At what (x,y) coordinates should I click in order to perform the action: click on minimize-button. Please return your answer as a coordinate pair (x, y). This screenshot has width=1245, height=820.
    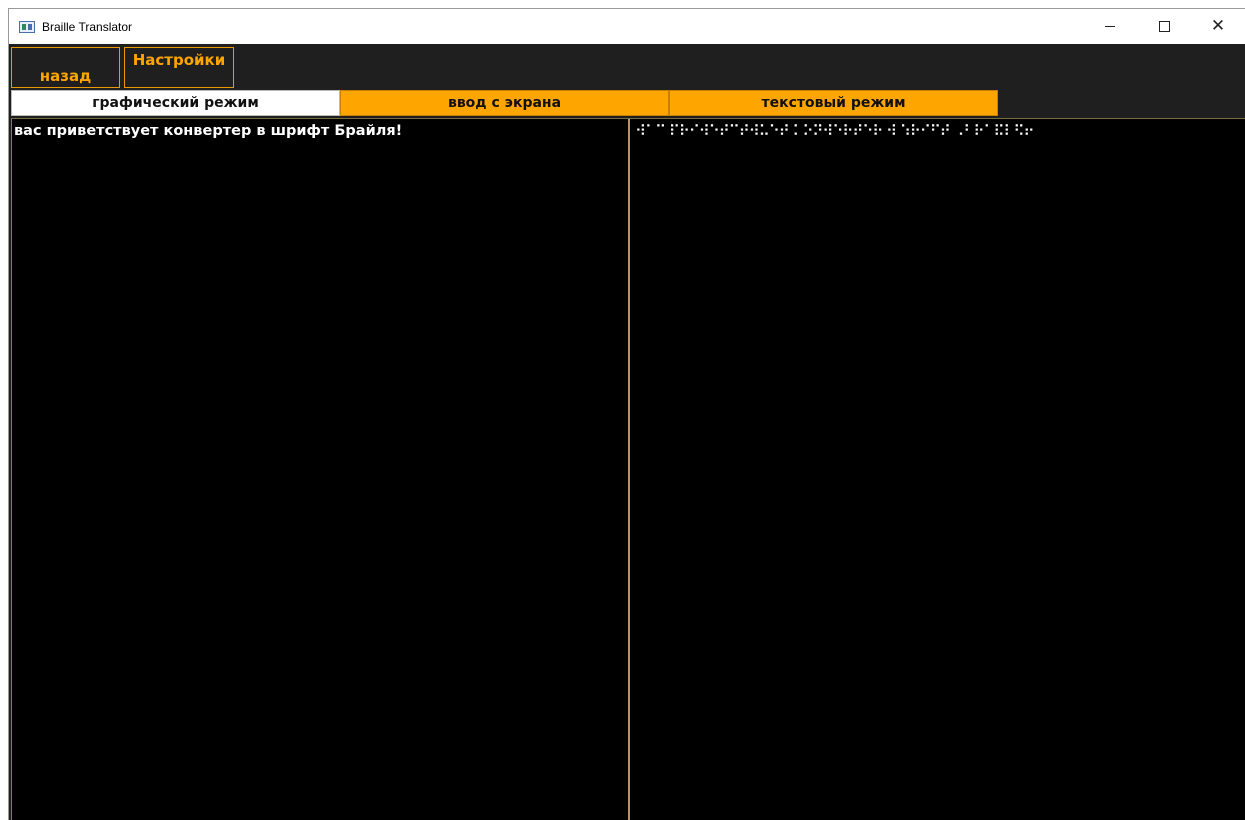
    Looking at the image, I should click on (1110, 26).